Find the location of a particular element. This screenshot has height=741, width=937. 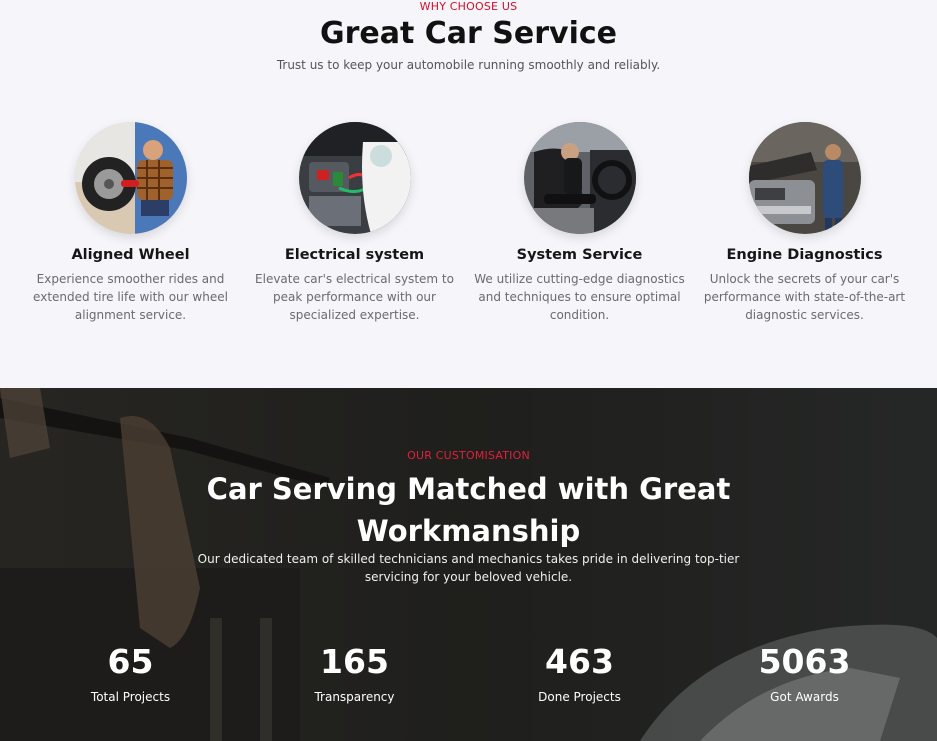

stat-done-projects: 463 Done Projects is located at coordinates (579, 673).